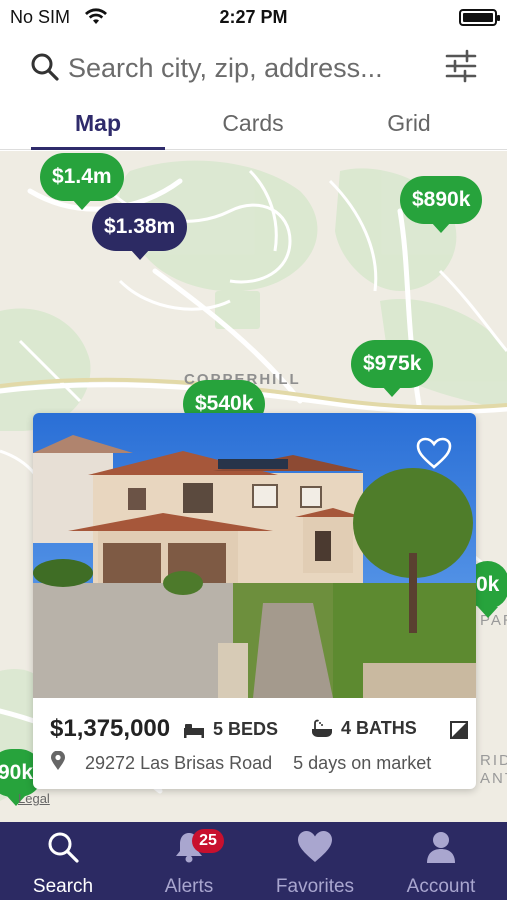 This screenshot has height=900, width=507. Describe the element at coordinates (82, 181) in the screenshot. I see `price-pin: $1.4m` at that location.